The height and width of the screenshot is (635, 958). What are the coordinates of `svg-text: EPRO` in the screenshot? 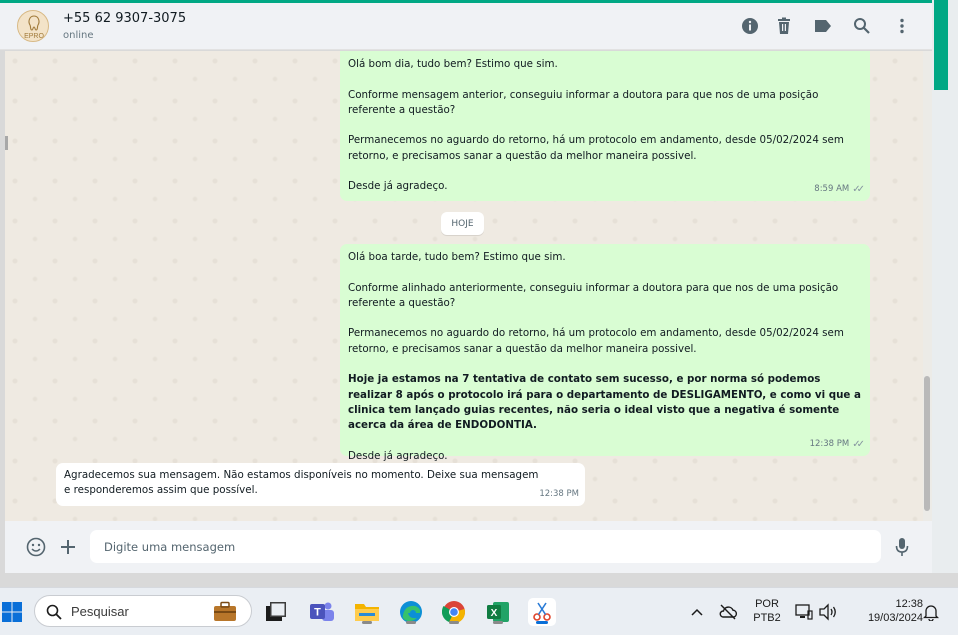 It's located at (34, 36).